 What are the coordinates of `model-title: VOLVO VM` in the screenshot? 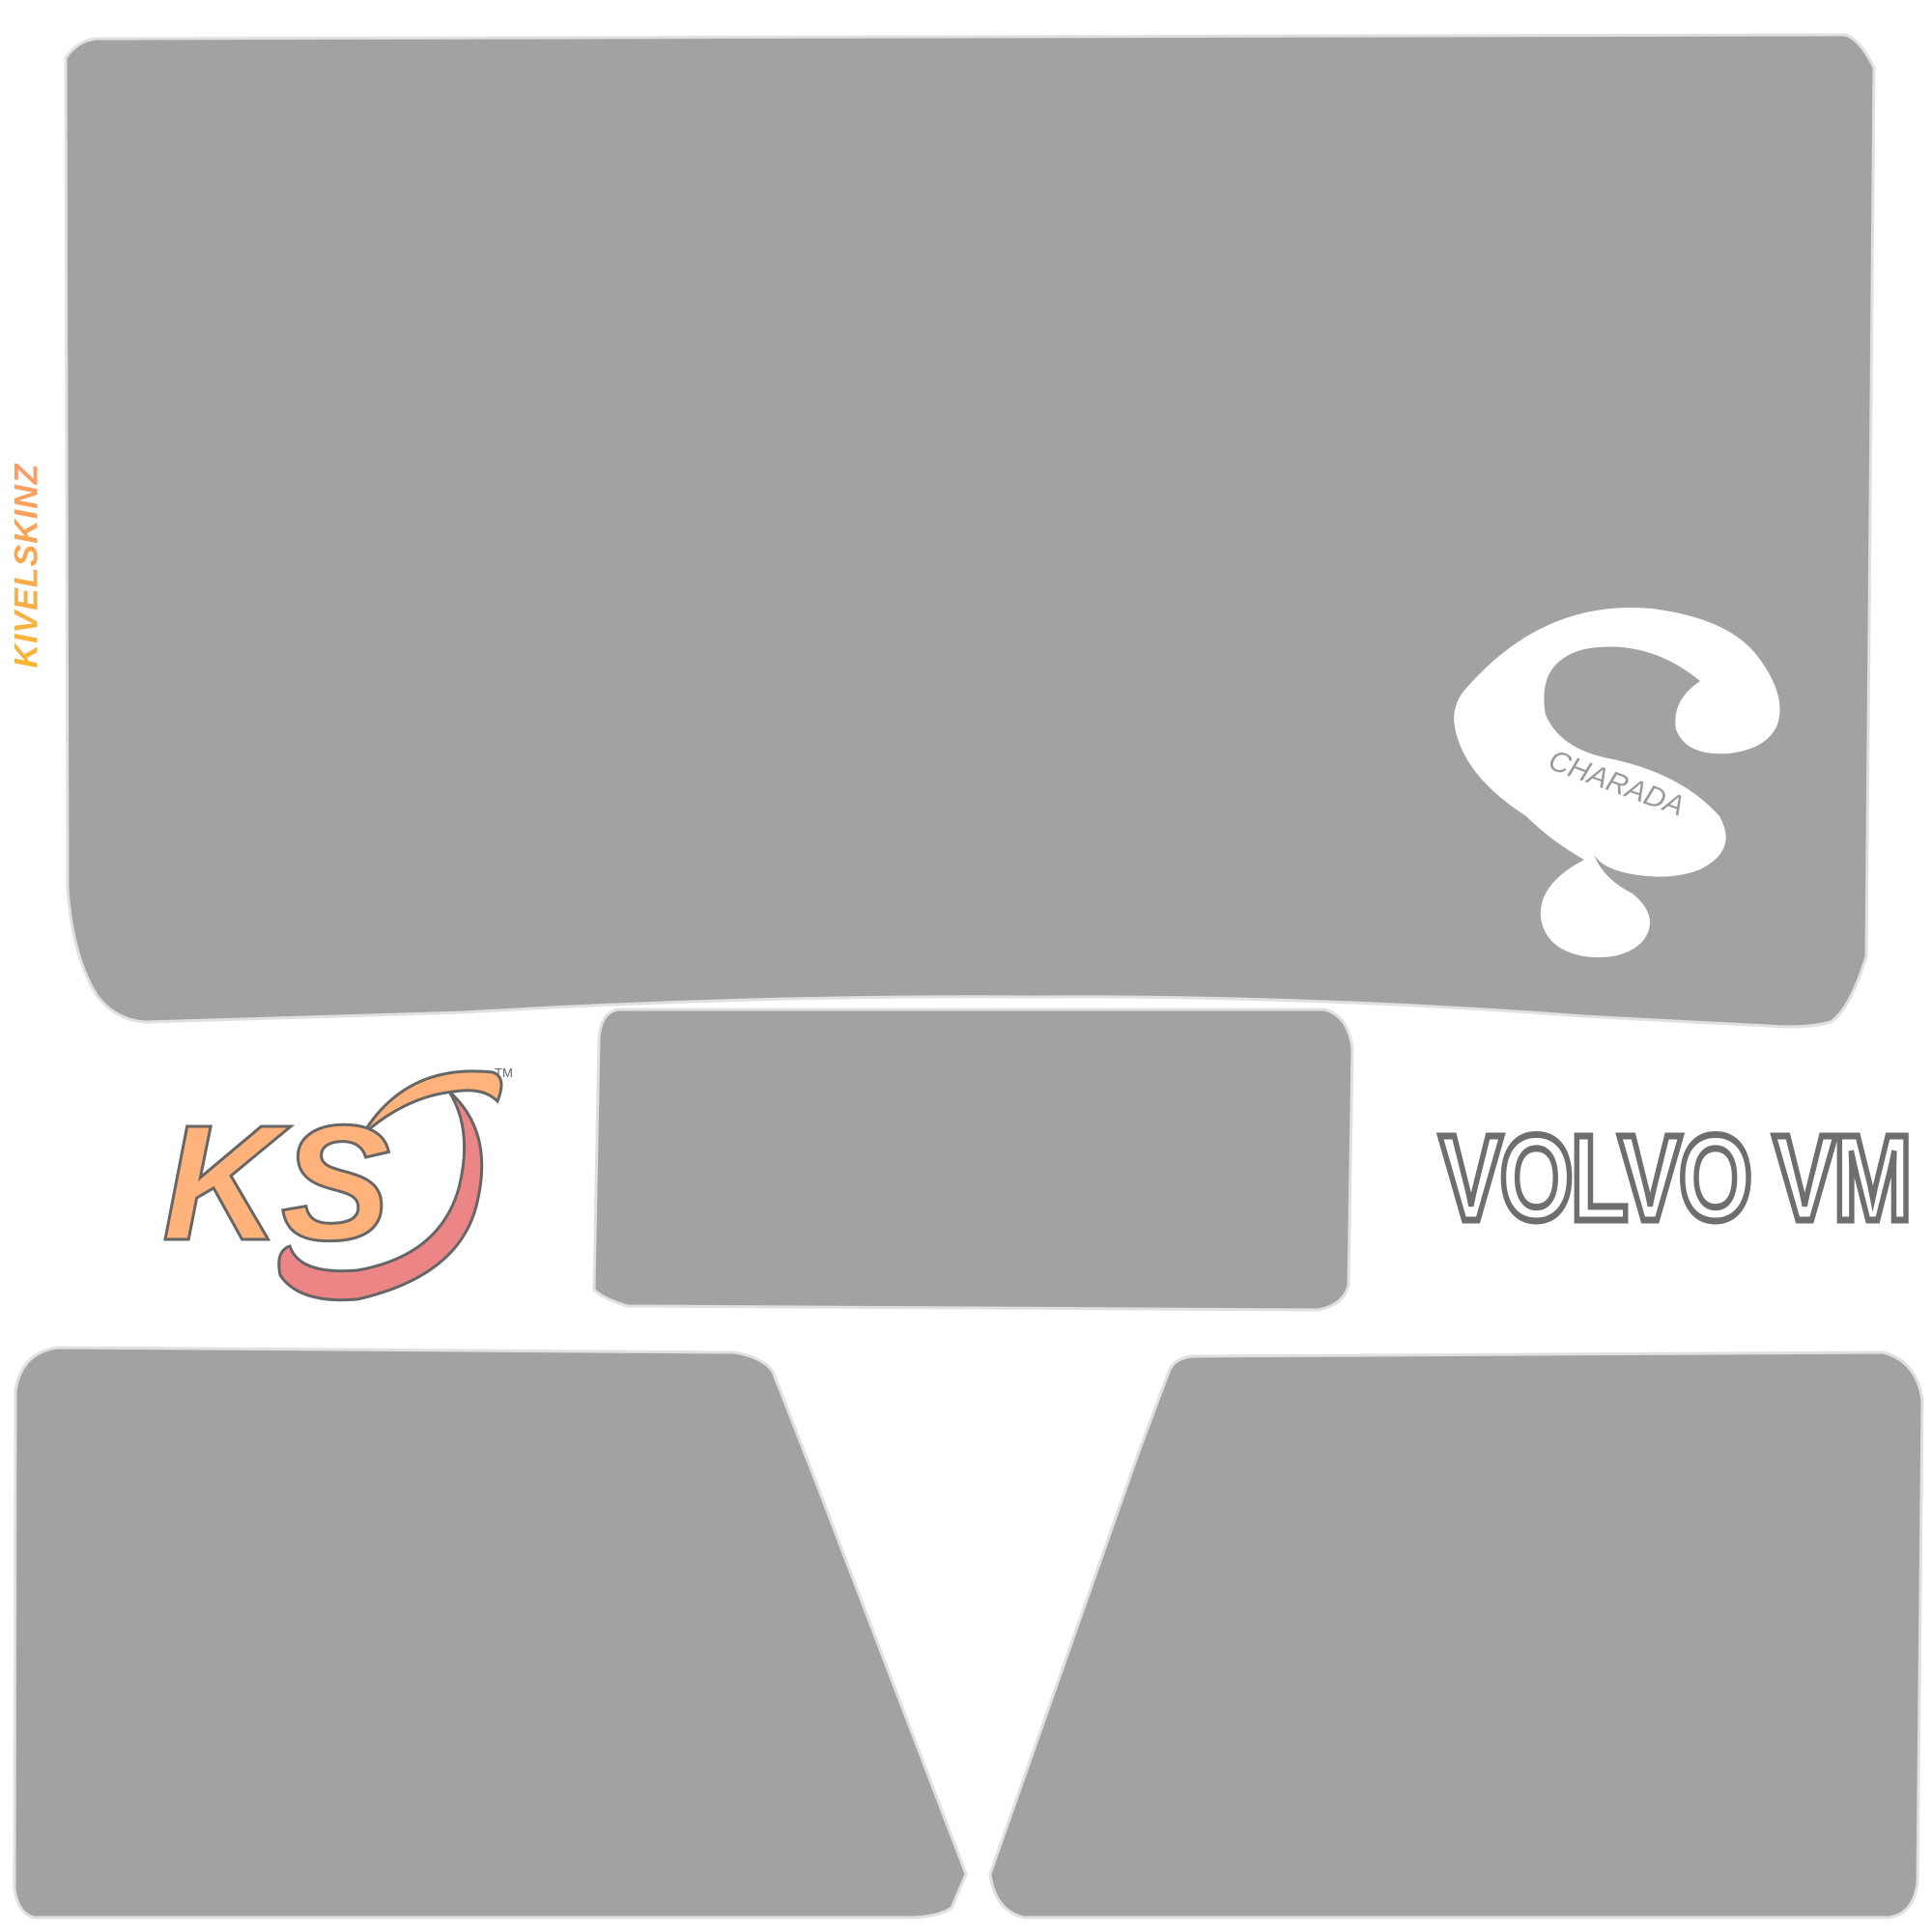 It's located at (1675, 1178).